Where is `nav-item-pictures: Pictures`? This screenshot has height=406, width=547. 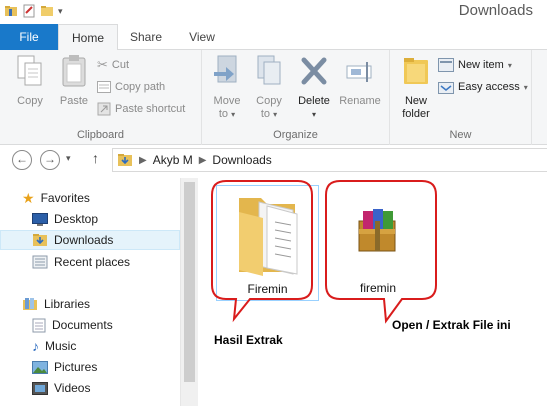 nav-item-pictures: Pictures is located at coordinates (90, 367).